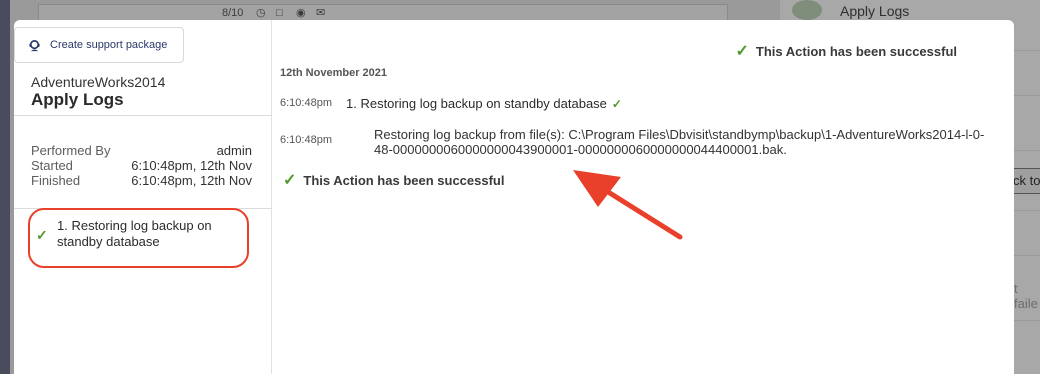  What do you see at coordinates (333, 73) in the screenshot?
I see `log-date: 12th November 2021` at bounding box center [333, 73].